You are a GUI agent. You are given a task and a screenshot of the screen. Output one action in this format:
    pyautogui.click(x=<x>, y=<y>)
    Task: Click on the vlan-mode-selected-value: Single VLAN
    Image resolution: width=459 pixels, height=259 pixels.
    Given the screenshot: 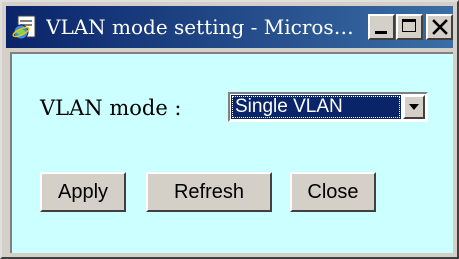 What is the action you would take?
    pyautogui.click(x=316, y=107)
    